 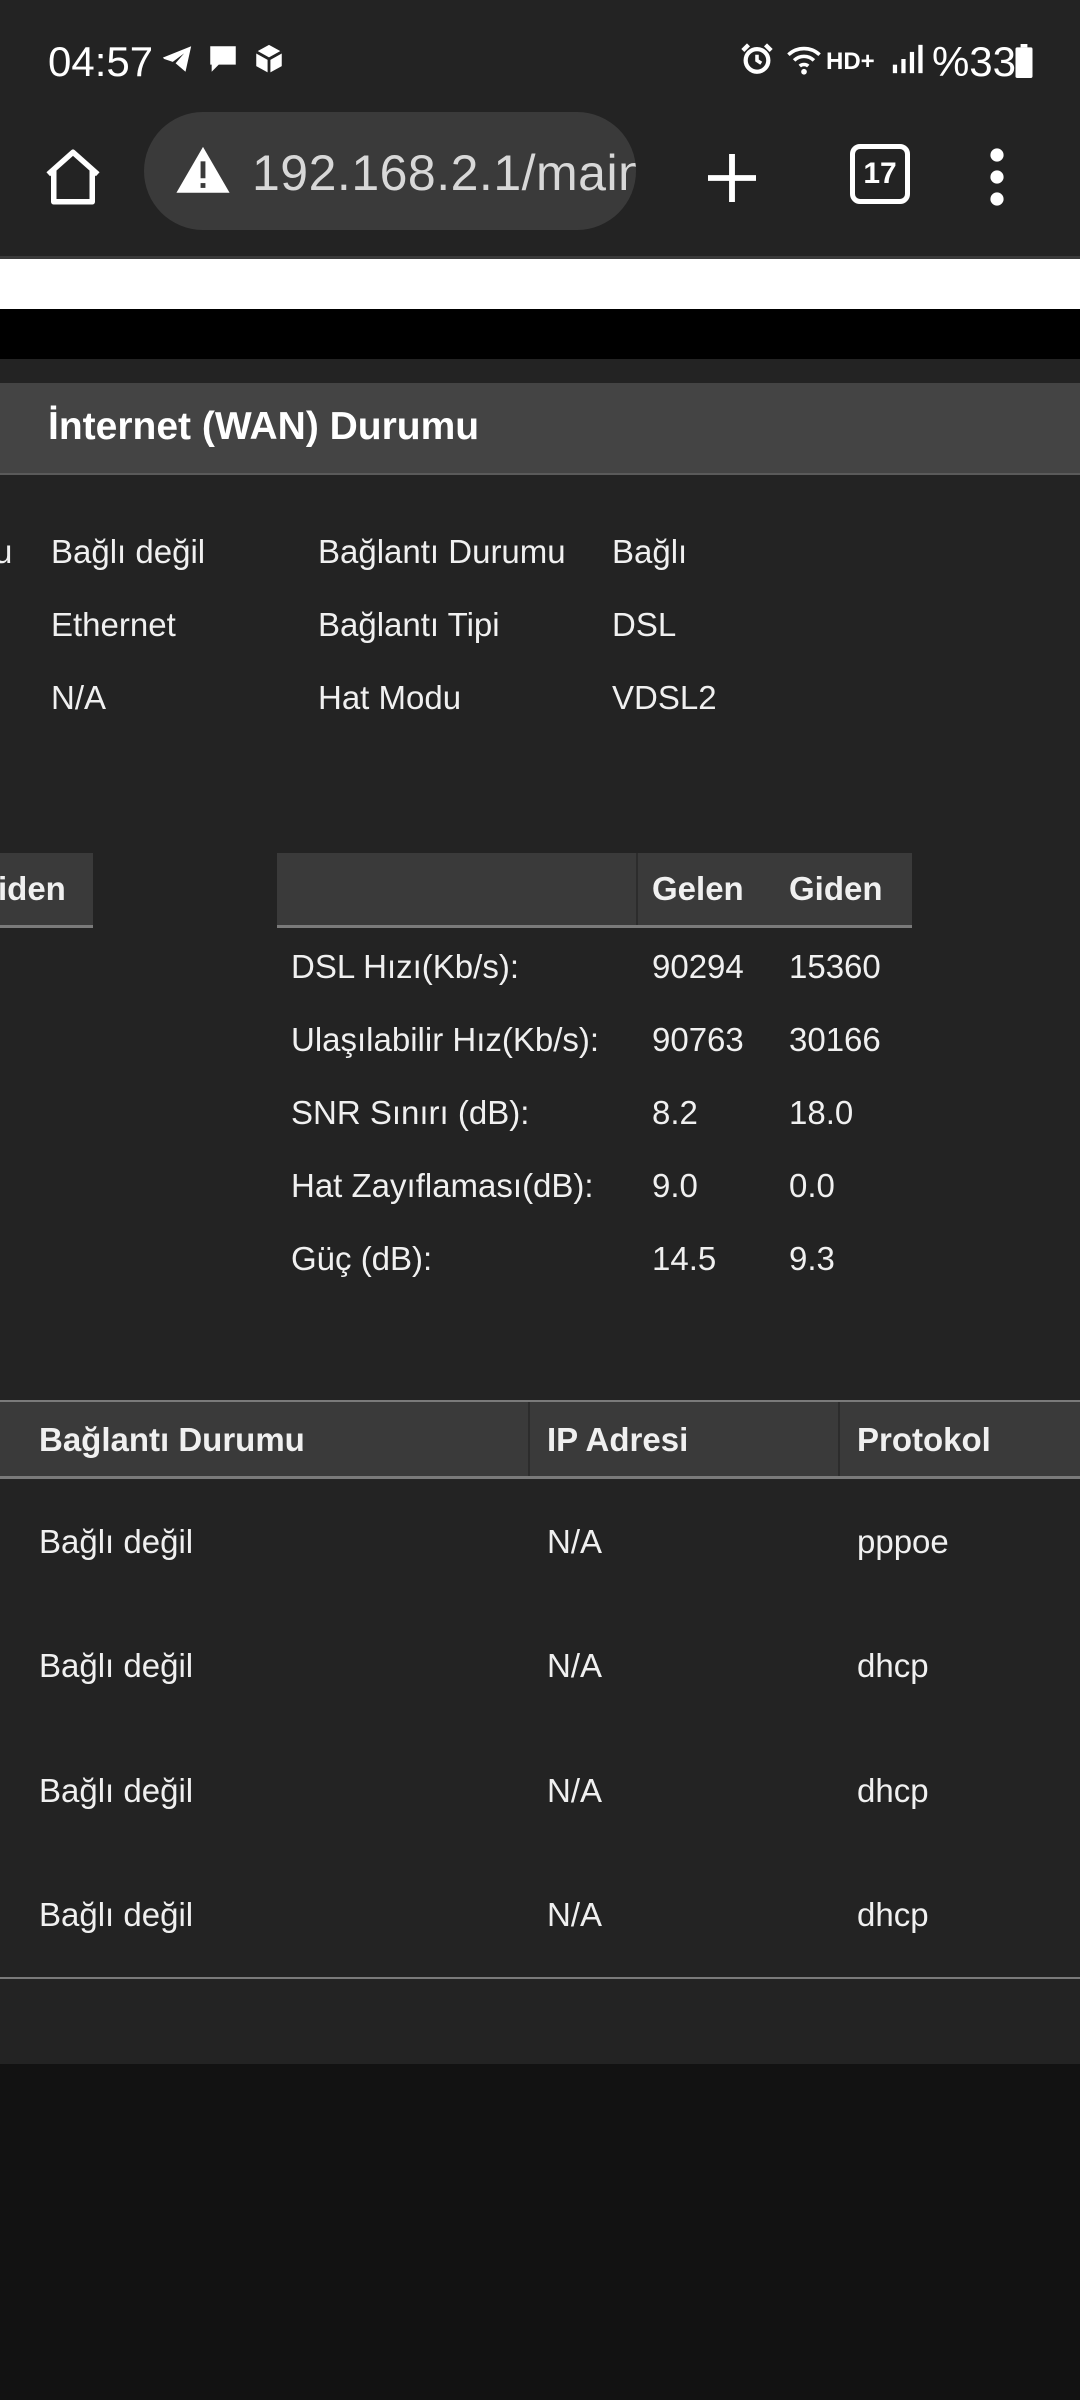 What do you see at coordinates (997, 177) in the screenshot?
I see `menu-icon` at bounding box center [997, 177].